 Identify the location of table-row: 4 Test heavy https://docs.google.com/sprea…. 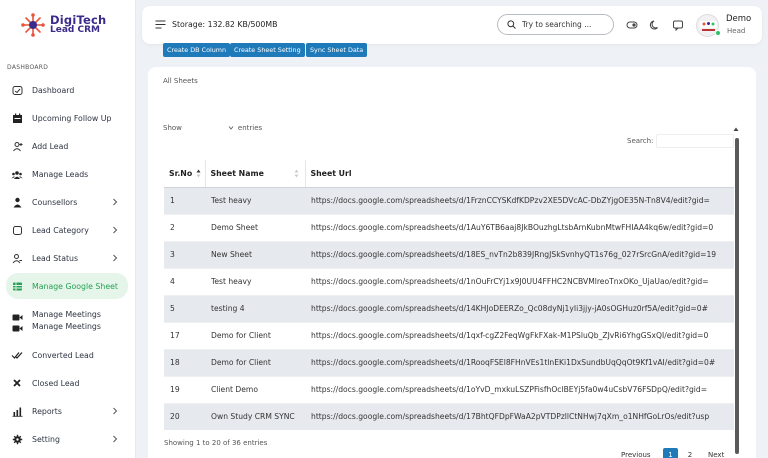
(449, 282).